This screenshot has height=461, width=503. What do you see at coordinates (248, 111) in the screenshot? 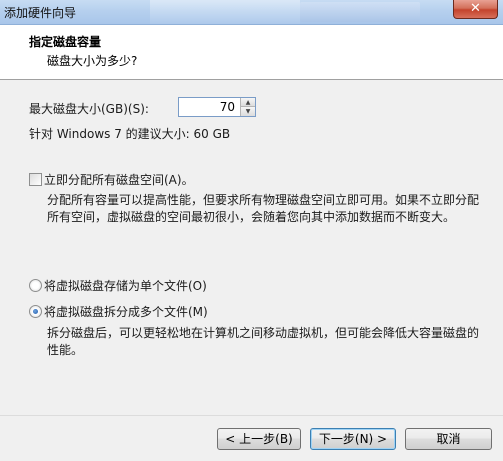
I see `stepper-down-icon: ▼` at bounding box center [248, 111].